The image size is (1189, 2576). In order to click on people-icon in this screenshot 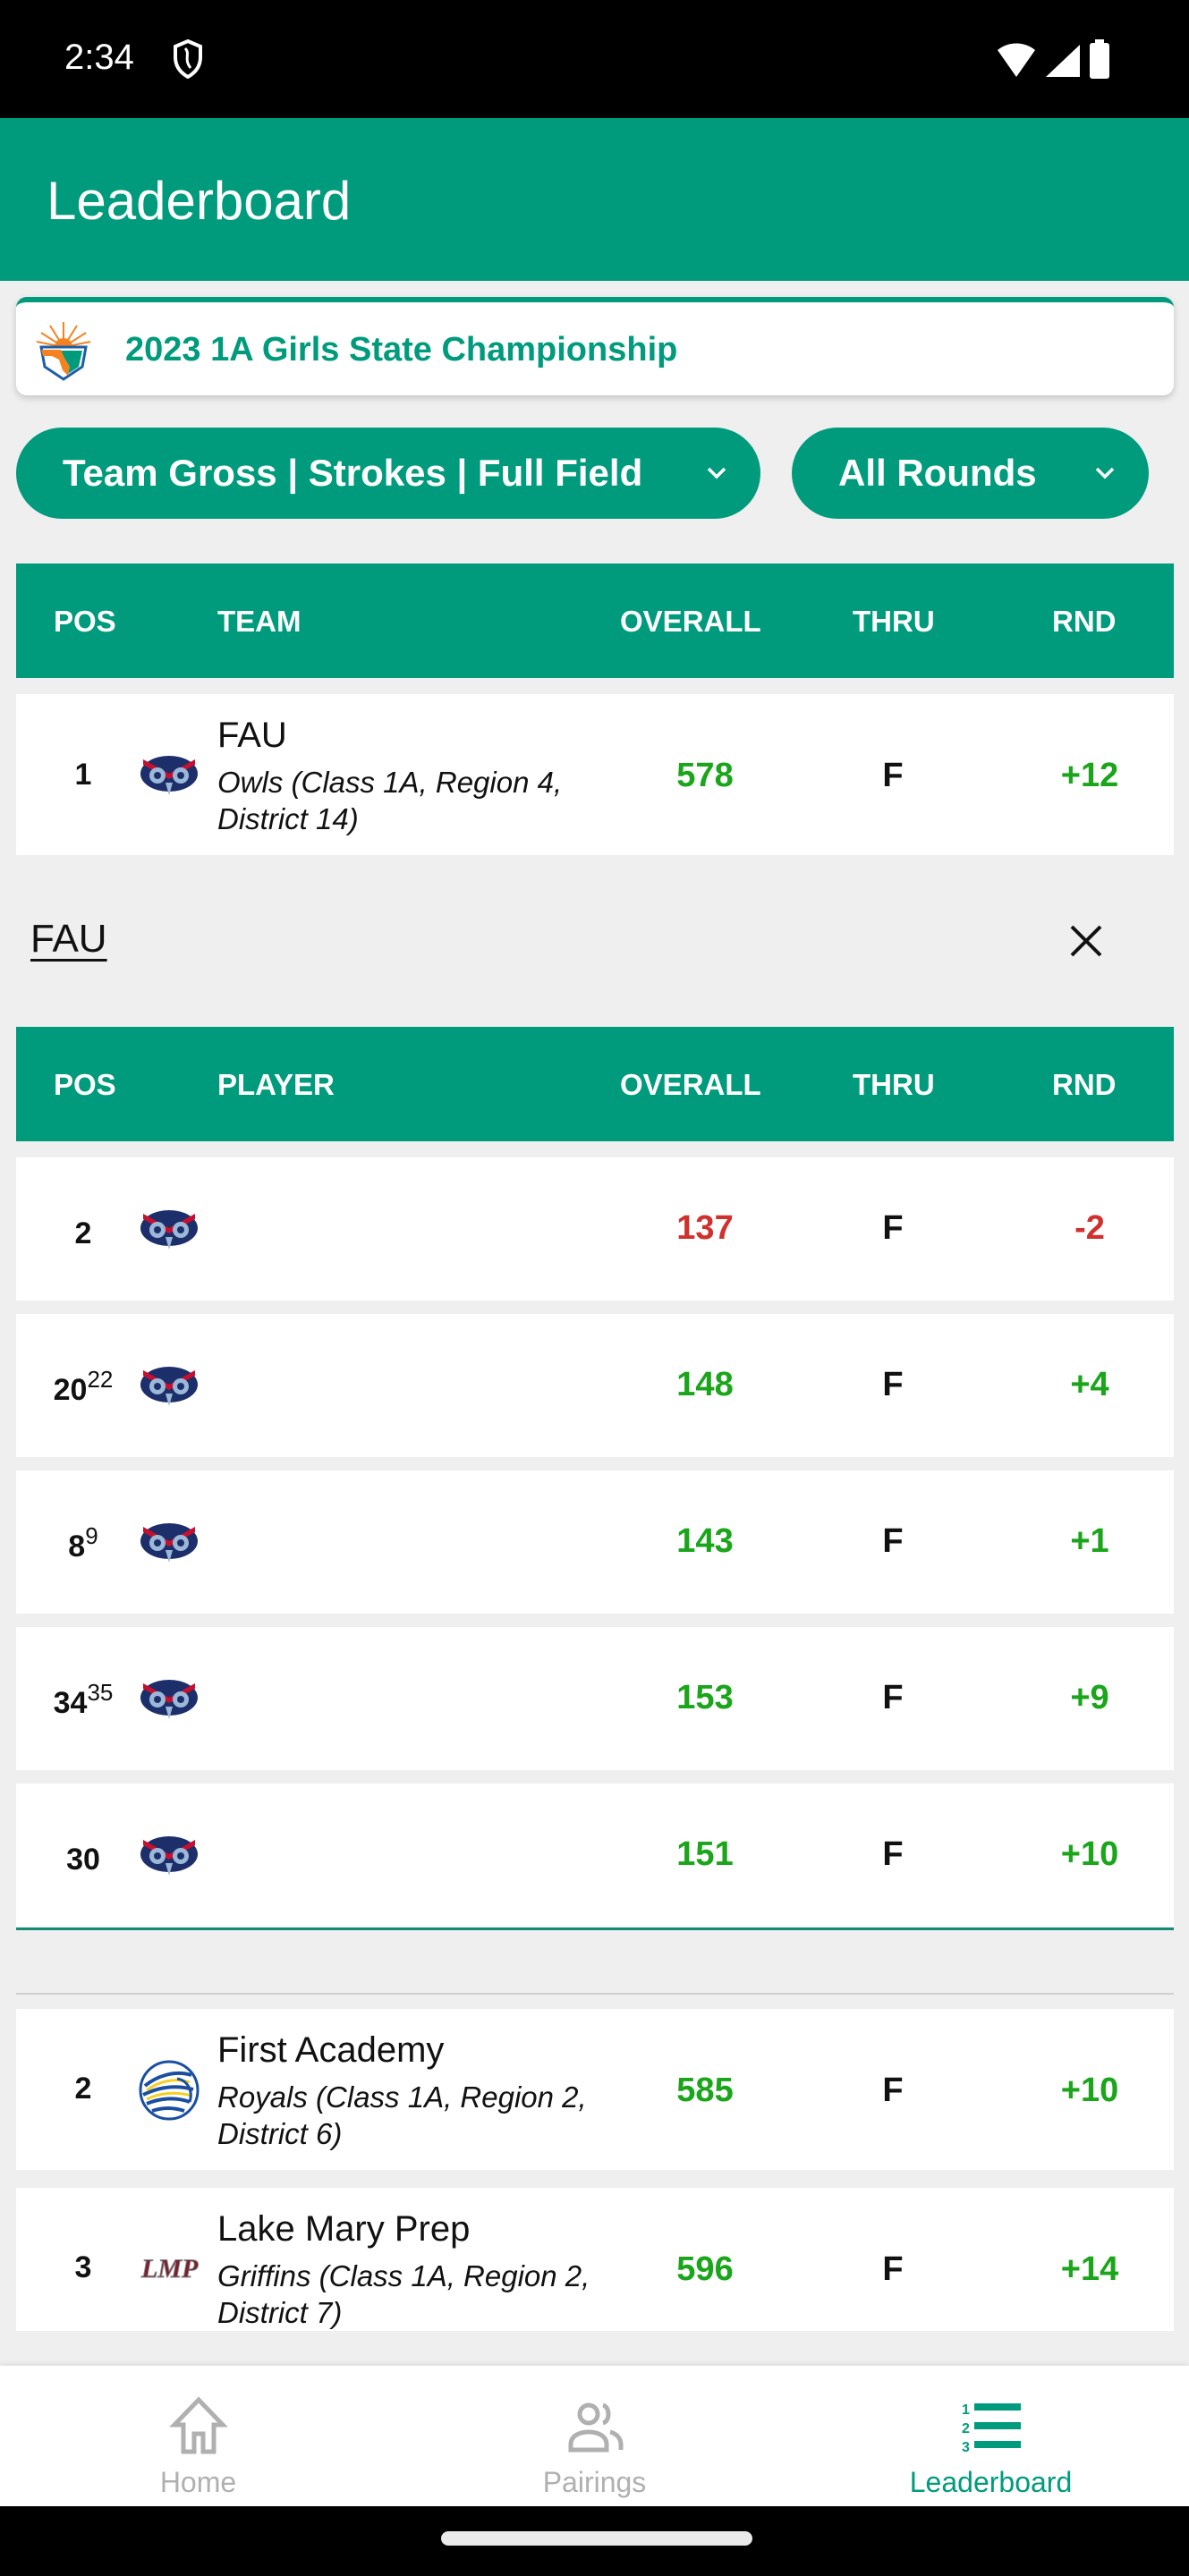, I will do `click(595, 2427)`.